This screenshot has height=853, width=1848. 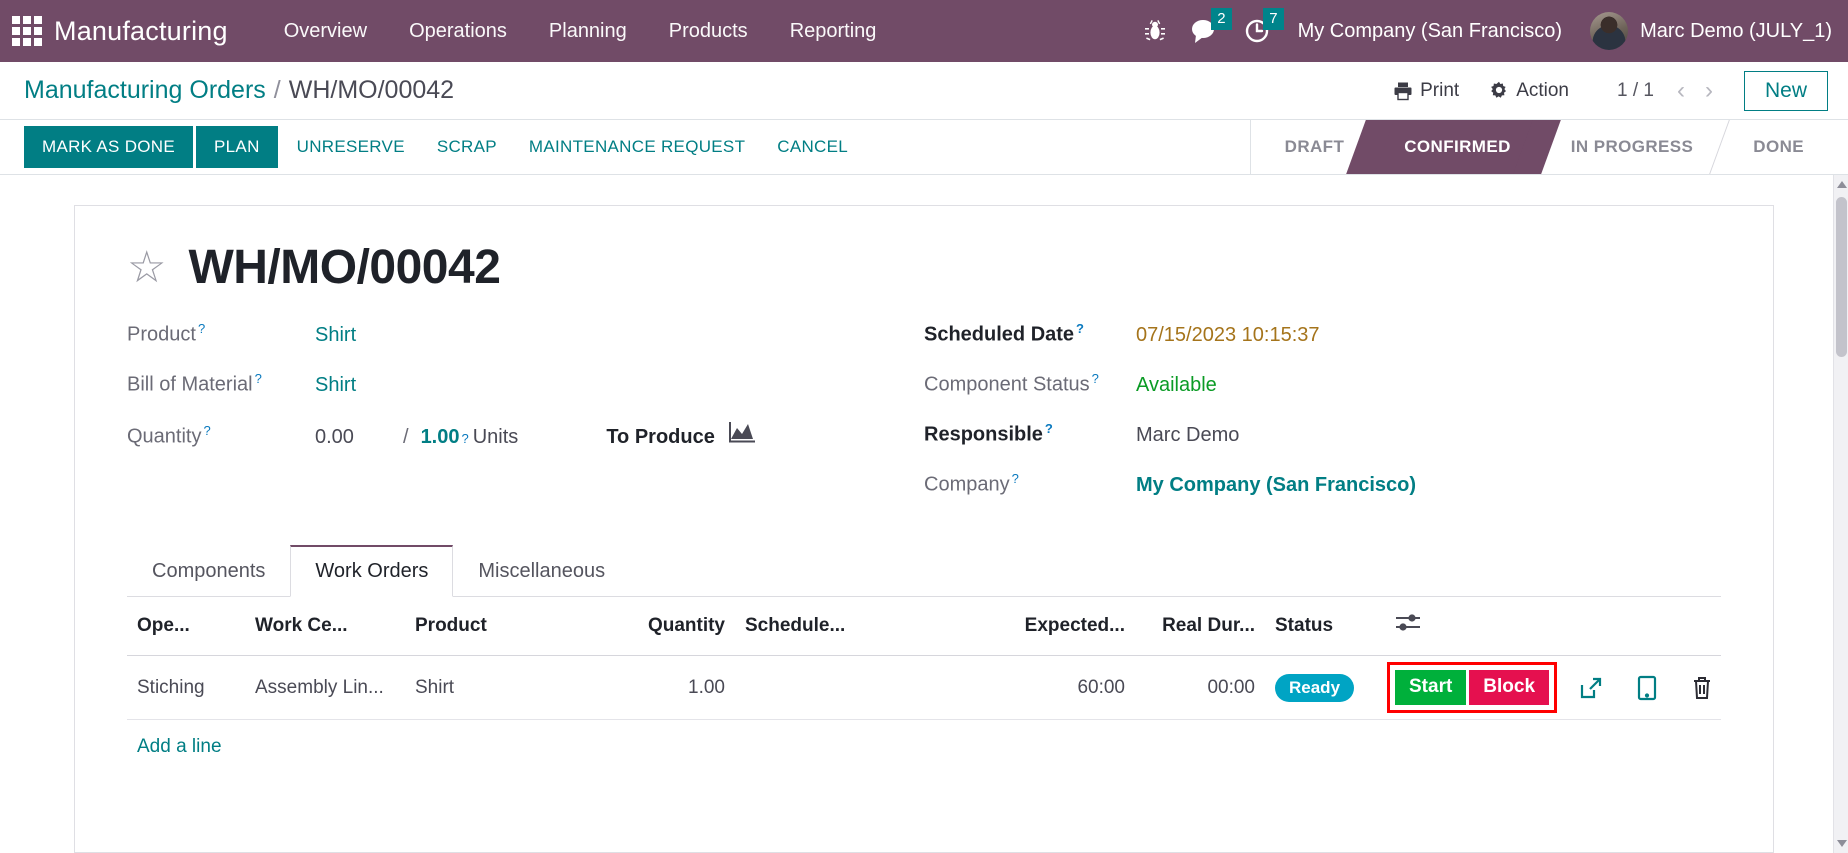 What do you see at coordinates (221, 334) in the screenshot?
I see `product-label: Product?` at bounding box center [221, 334].